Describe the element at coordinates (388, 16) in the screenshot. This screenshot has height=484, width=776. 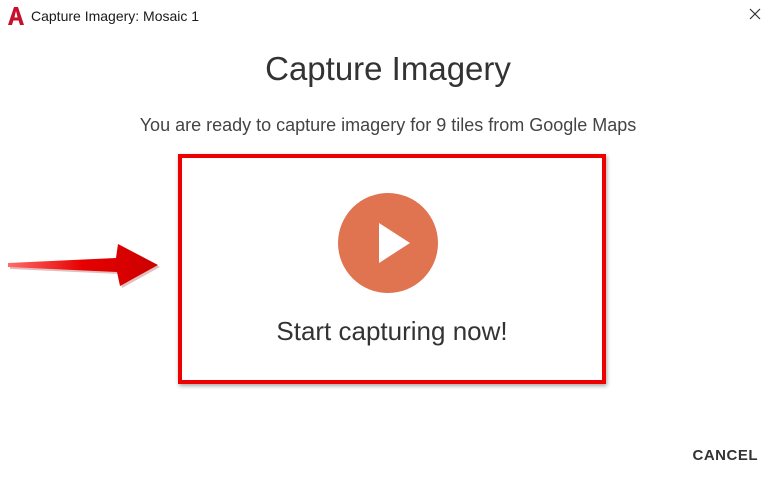
I see `title-bar: Capture Imagery: Mosaic 1` at that location.